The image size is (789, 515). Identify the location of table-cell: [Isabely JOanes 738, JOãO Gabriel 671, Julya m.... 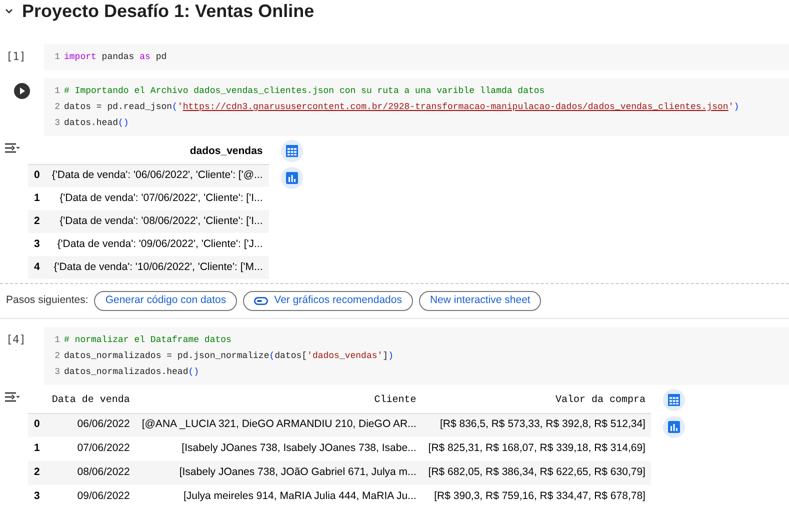
(279, 473).